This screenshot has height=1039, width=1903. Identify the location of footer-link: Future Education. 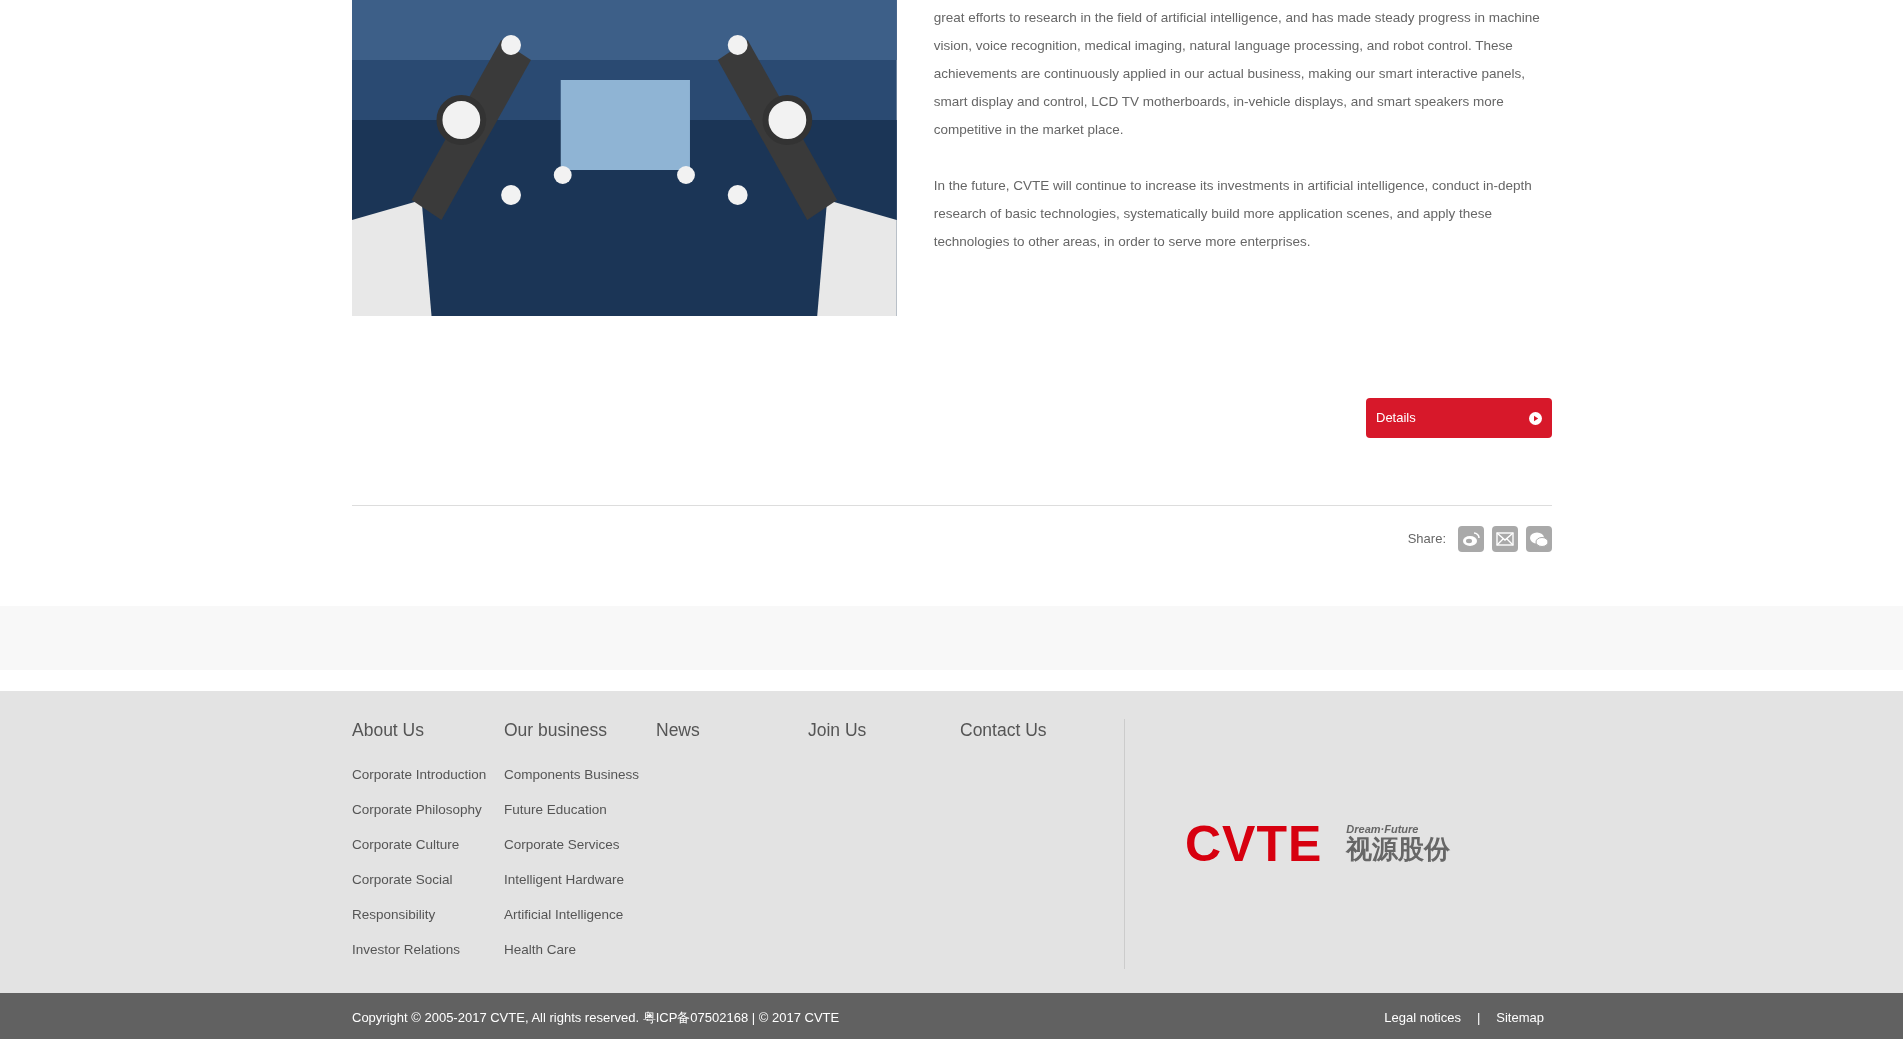
(580, 809).